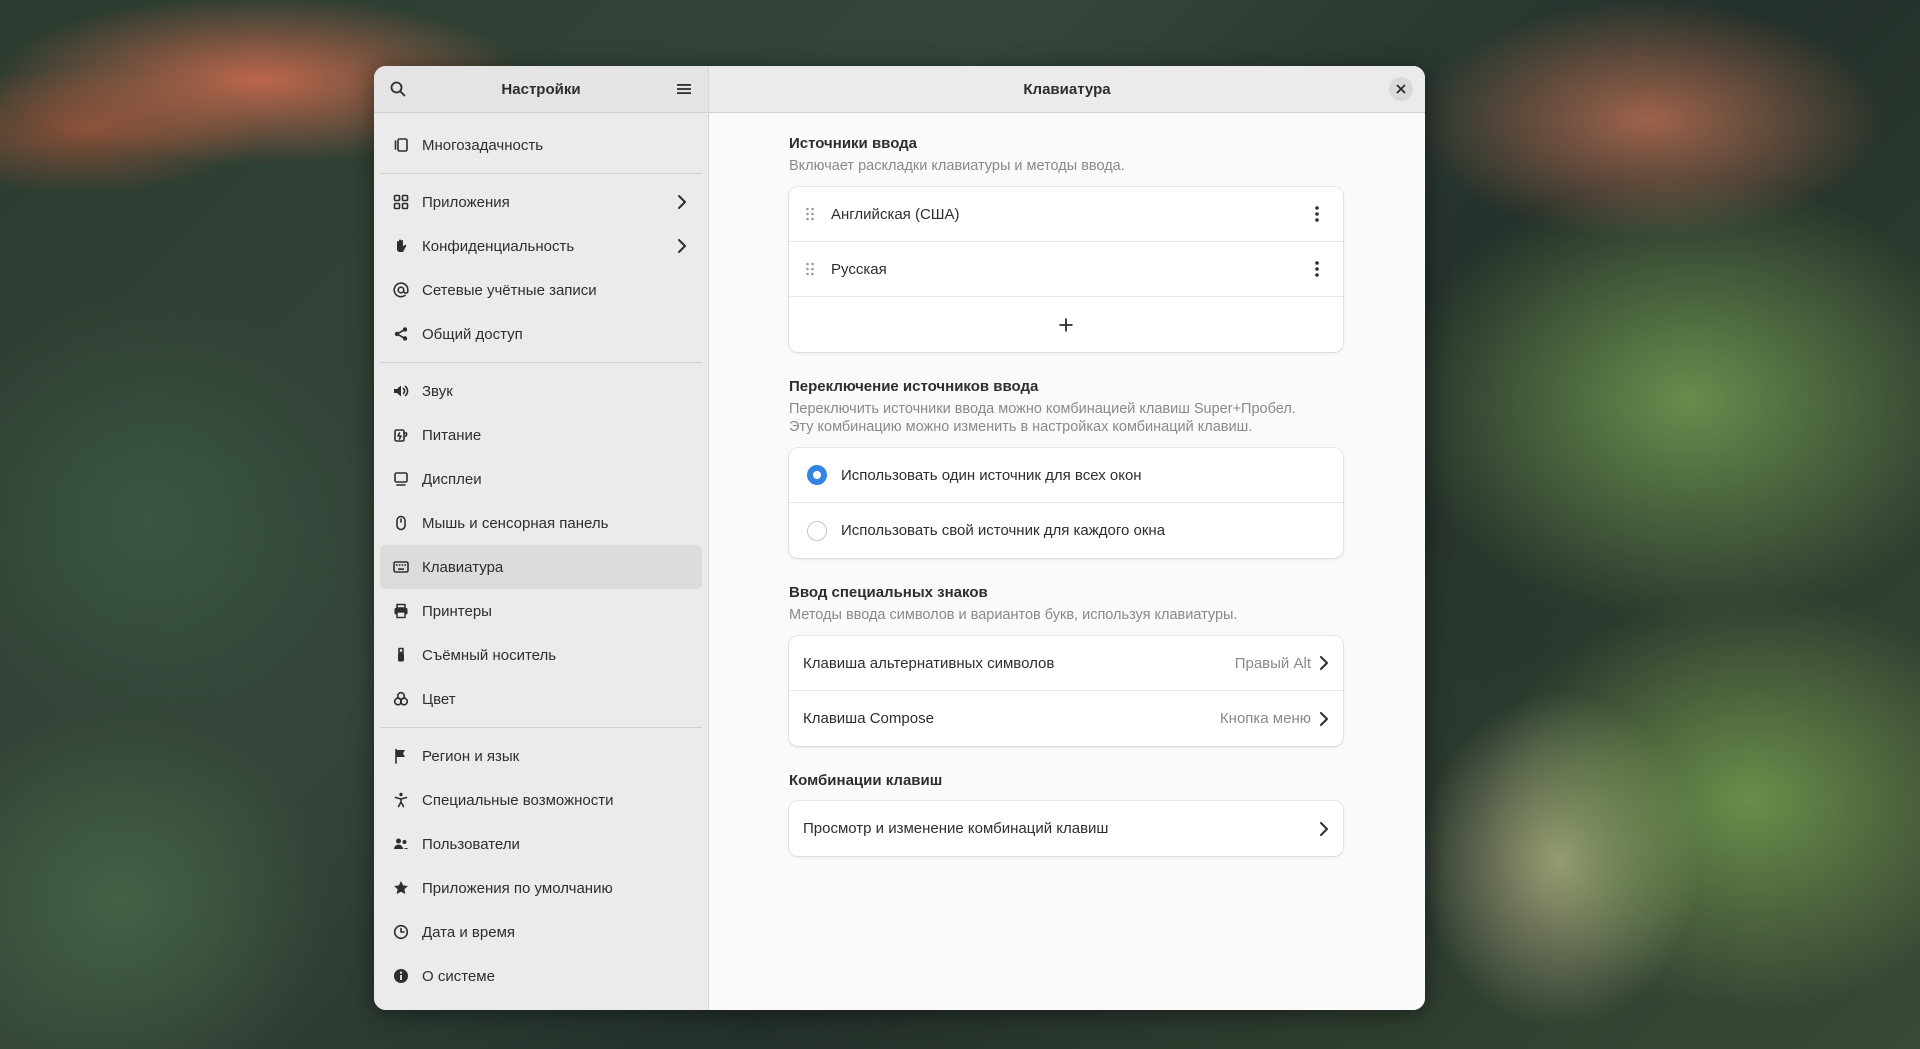  I want to click on sidebar-item: Приложения, so click(541, 202).